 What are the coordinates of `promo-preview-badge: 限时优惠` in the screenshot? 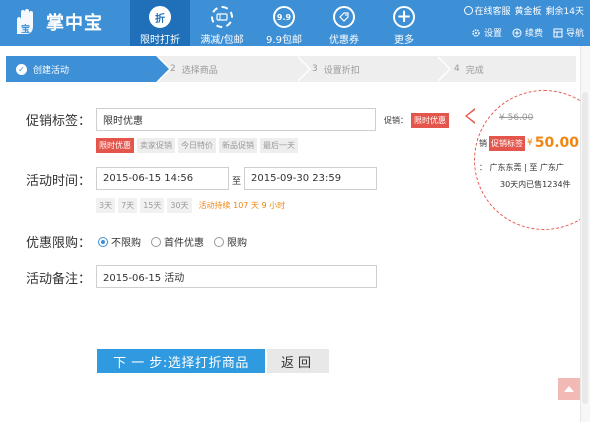 It's located at (430, 120).